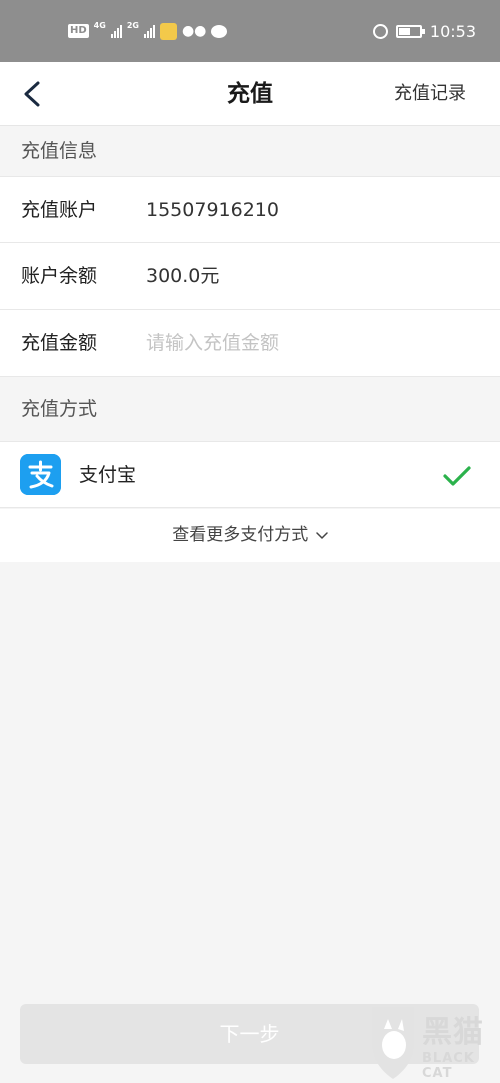 The image size is (500, 1083). I want to click on amount-input, so click(311, 343).